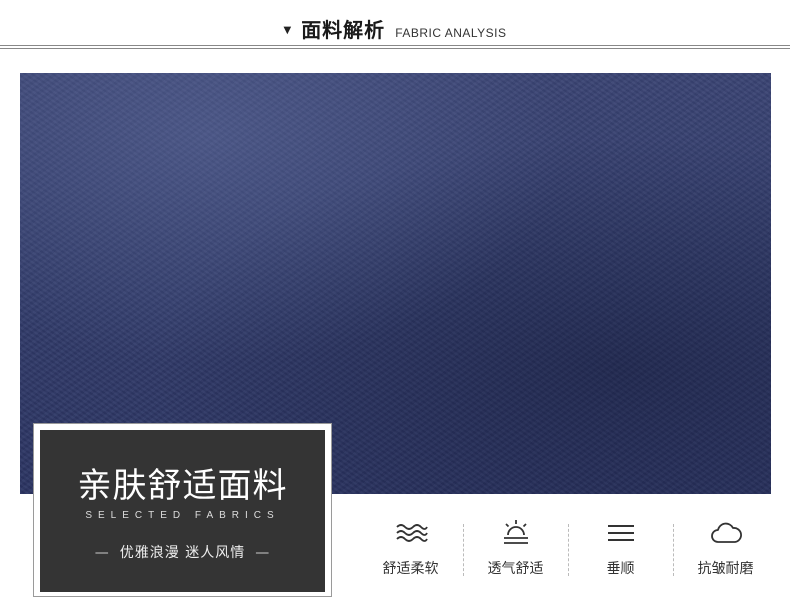  What do you see at coordinates (515, 569) in the screenshot?
I see `feature-label: 透气舒适` at bounding box center [515, 569].